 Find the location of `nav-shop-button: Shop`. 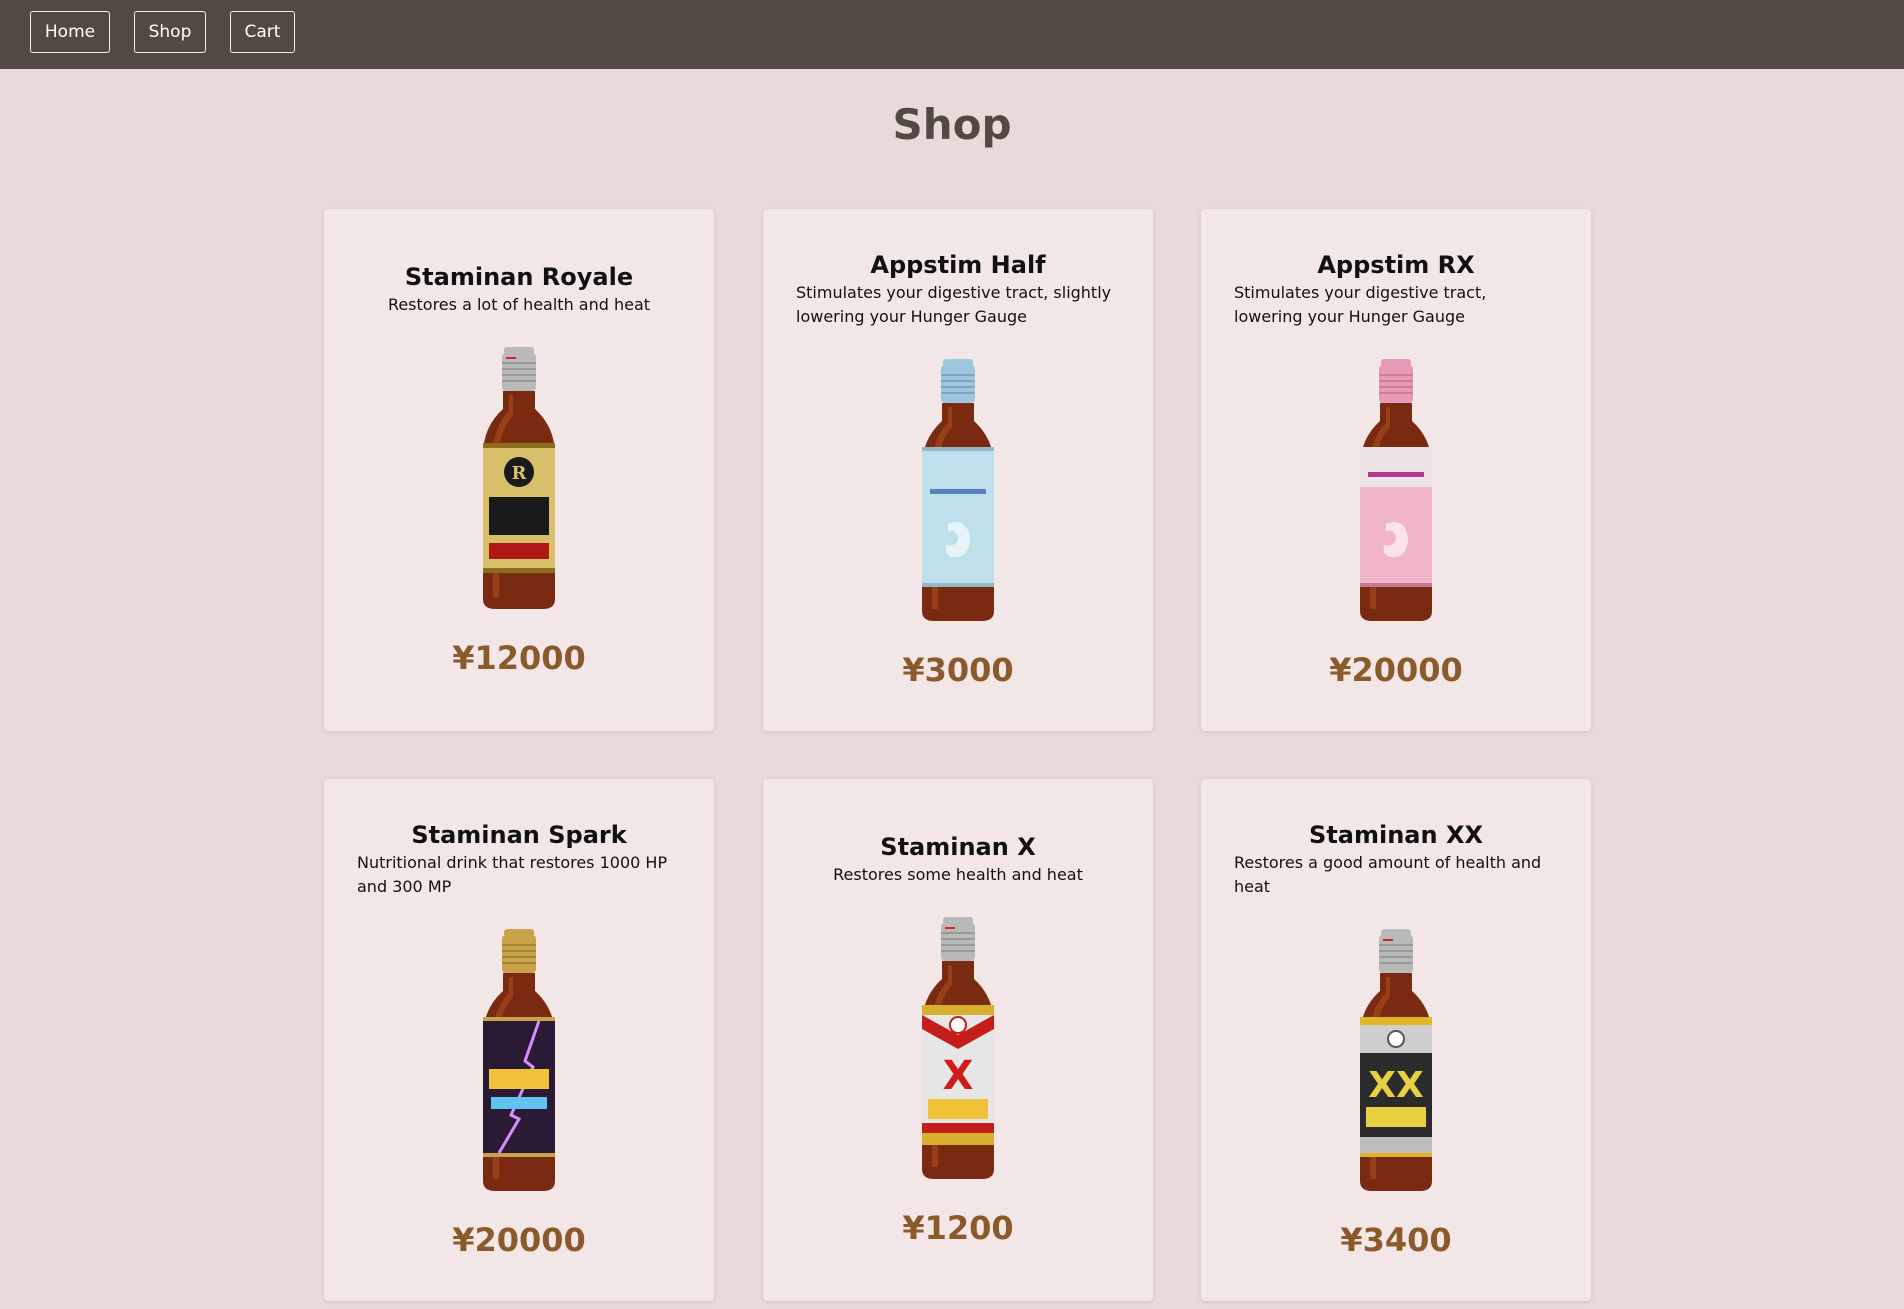

nav-shop-button: Shop is located at coordinates (170, 32).